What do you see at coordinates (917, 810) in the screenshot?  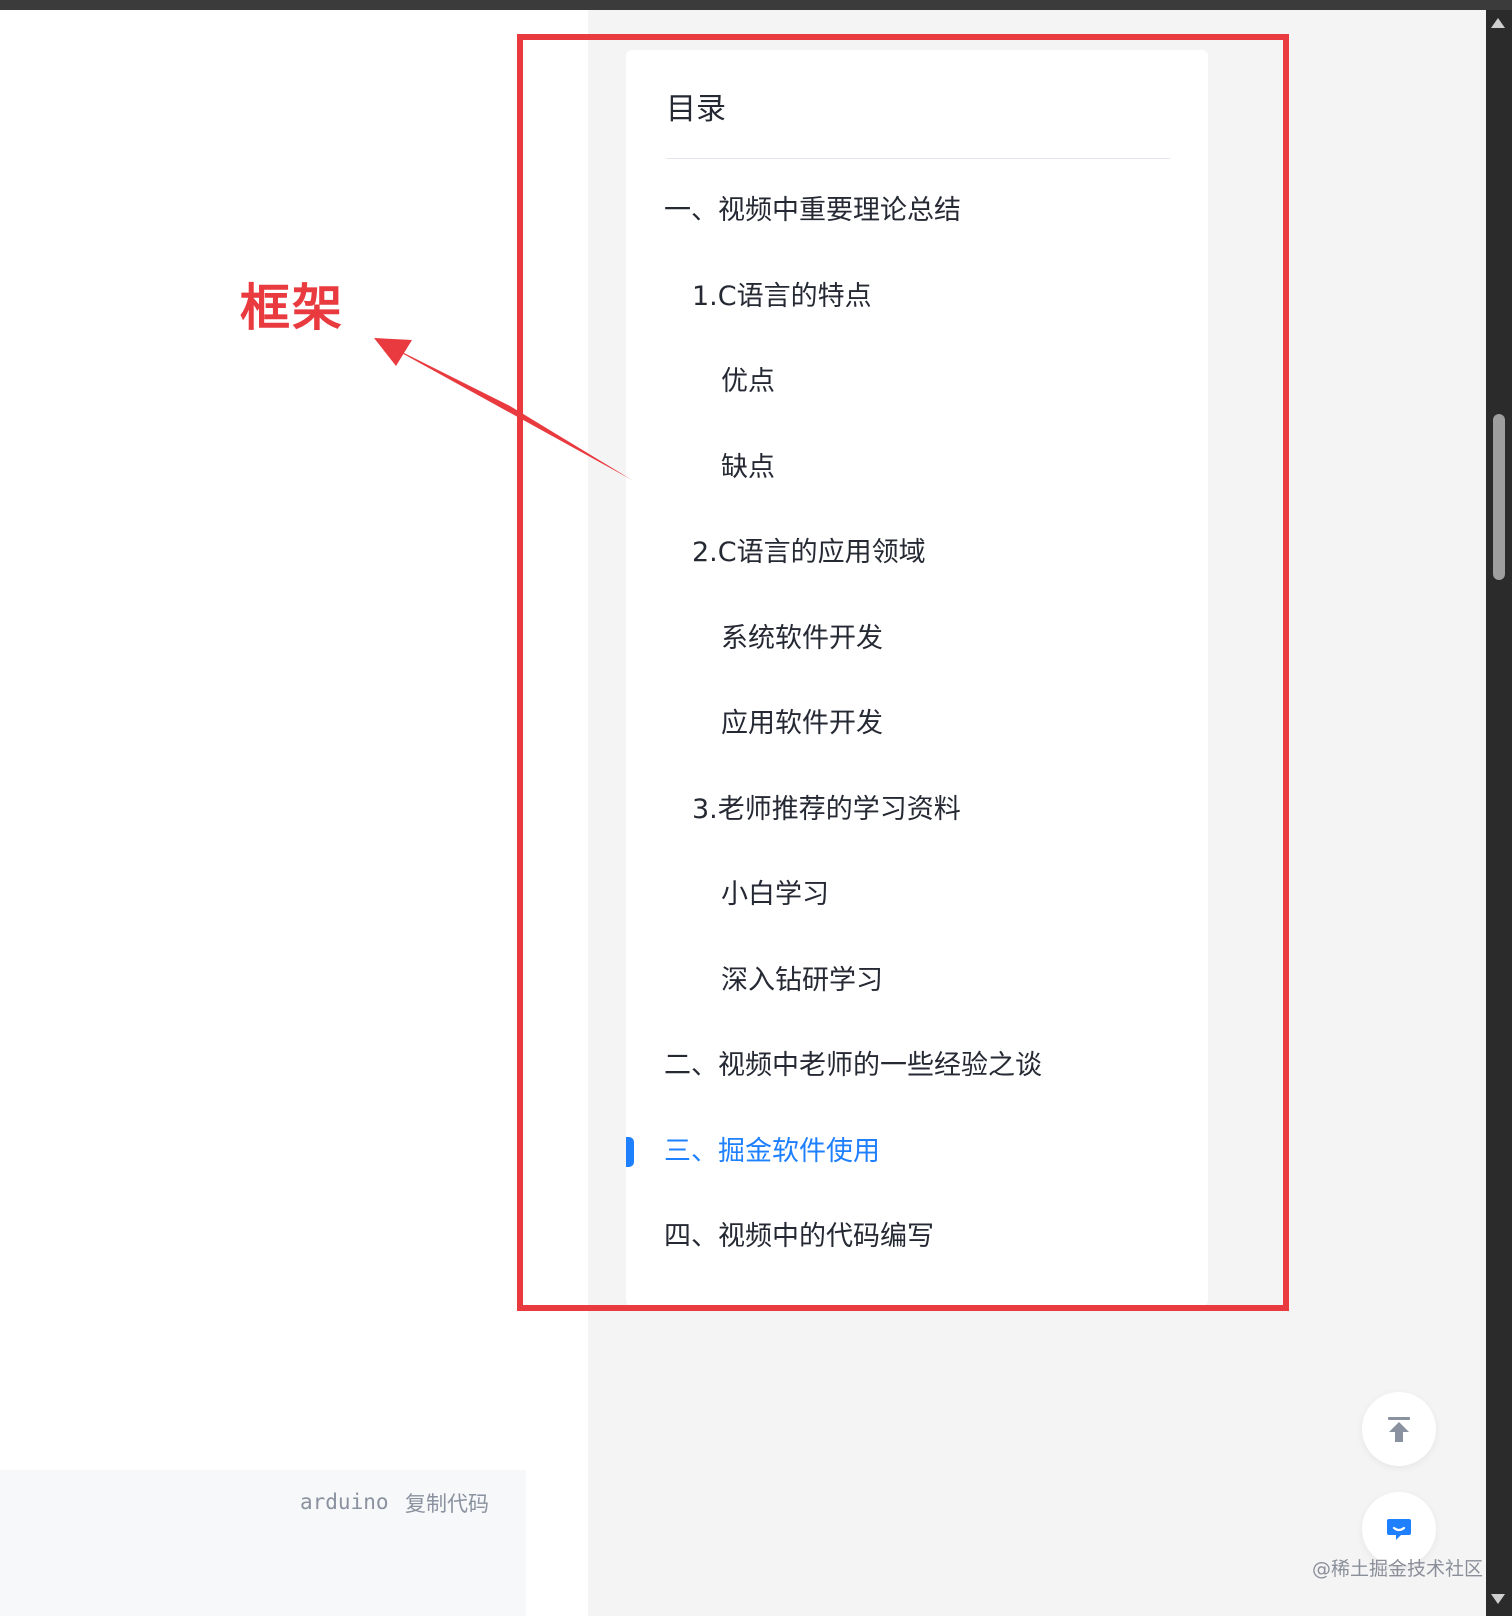 I see `toc-item: 3.老师推荐的学习资料` at bounding box center [917, 810].